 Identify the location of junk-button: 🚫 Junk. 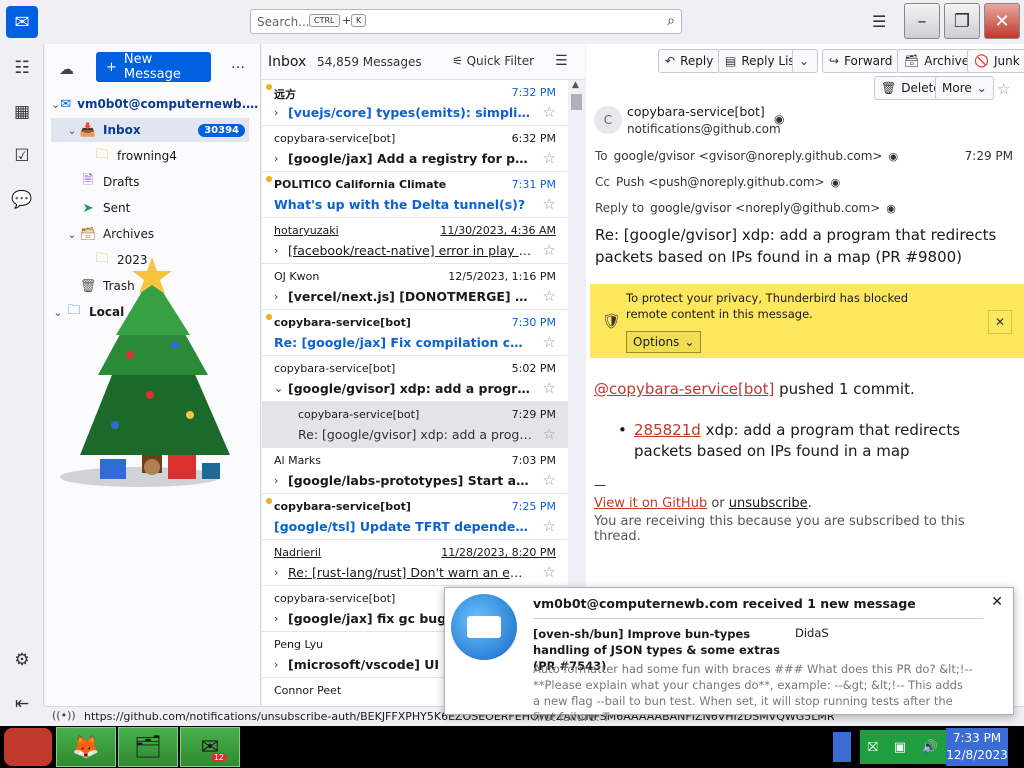
(995, 61).